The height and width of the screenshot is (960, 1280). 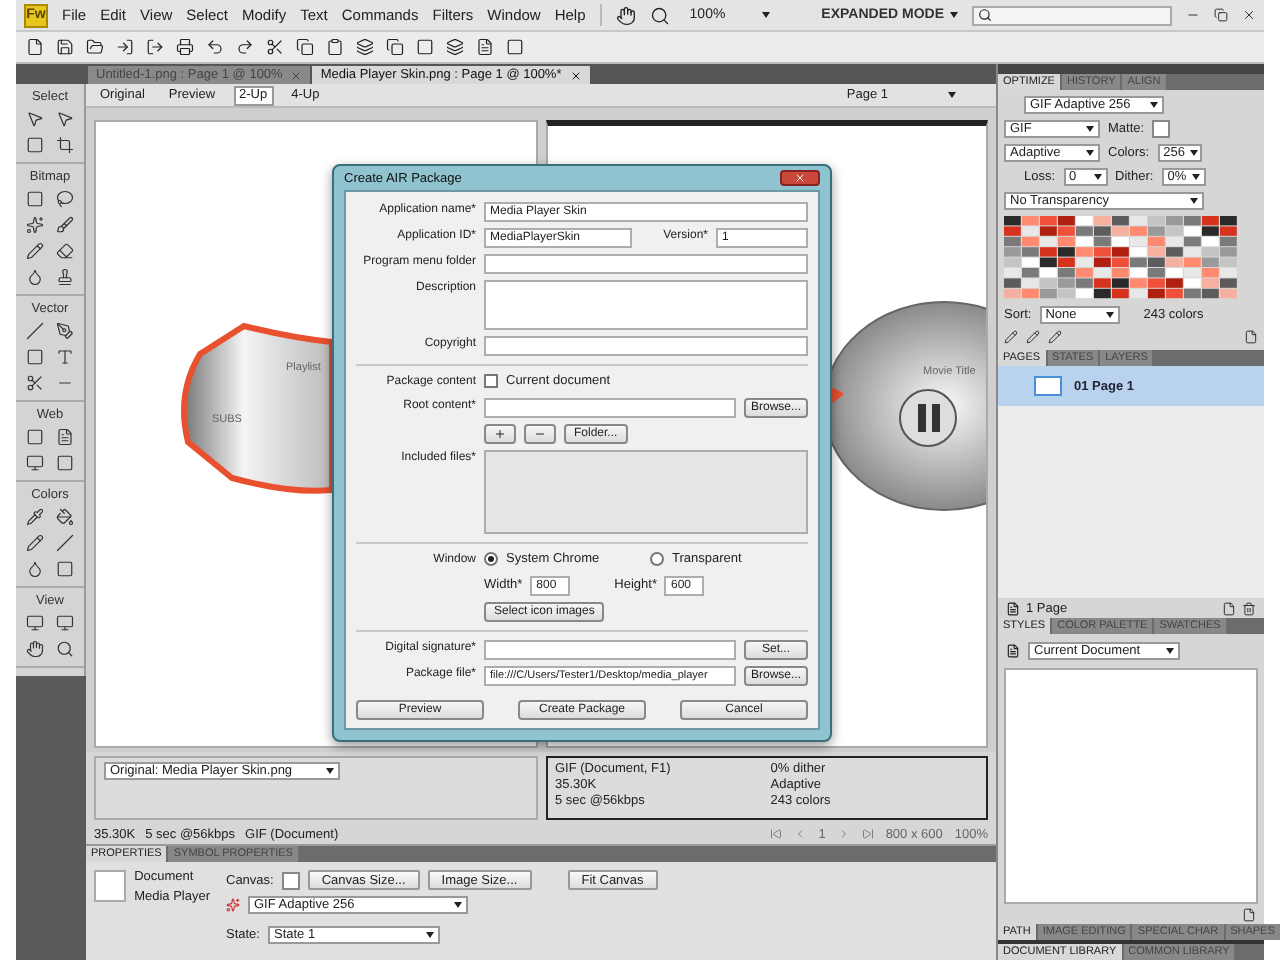 What do you see at coordinates (185, 47) in the screenshot?
I see `print-icon` at bounding box center [185, 47].